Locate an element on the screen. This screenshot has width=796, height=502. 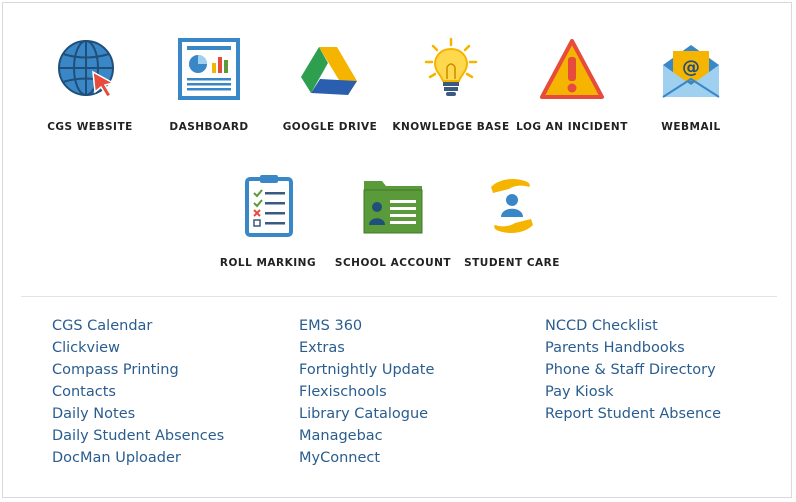
link-docman-uploader: DocMan Uploader is located at coordinates (116, 458).